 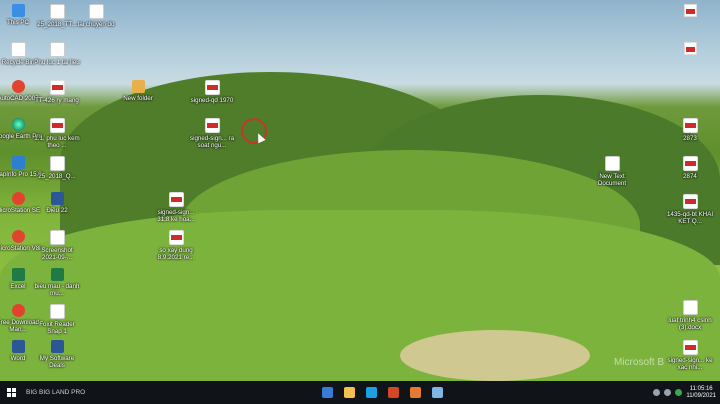 I want to click on desktop-shortcut-label: Phu luc 1 tai lieu, so click(x=57, y=62).